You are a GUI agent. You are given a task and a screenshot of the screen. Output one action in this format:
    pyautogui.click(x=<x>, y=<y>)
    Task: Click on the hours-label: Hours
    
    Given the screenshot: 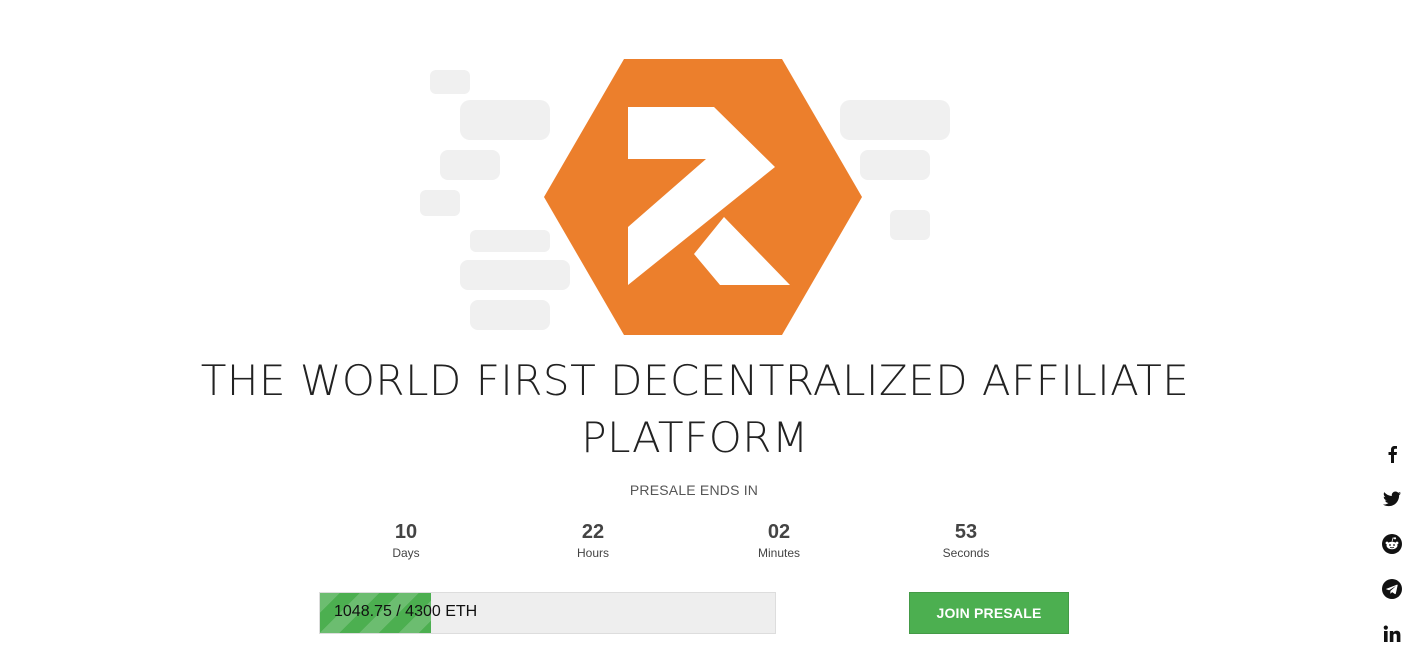 What is the action you would take?
    pyautogui.click(x=592, y=553)
    